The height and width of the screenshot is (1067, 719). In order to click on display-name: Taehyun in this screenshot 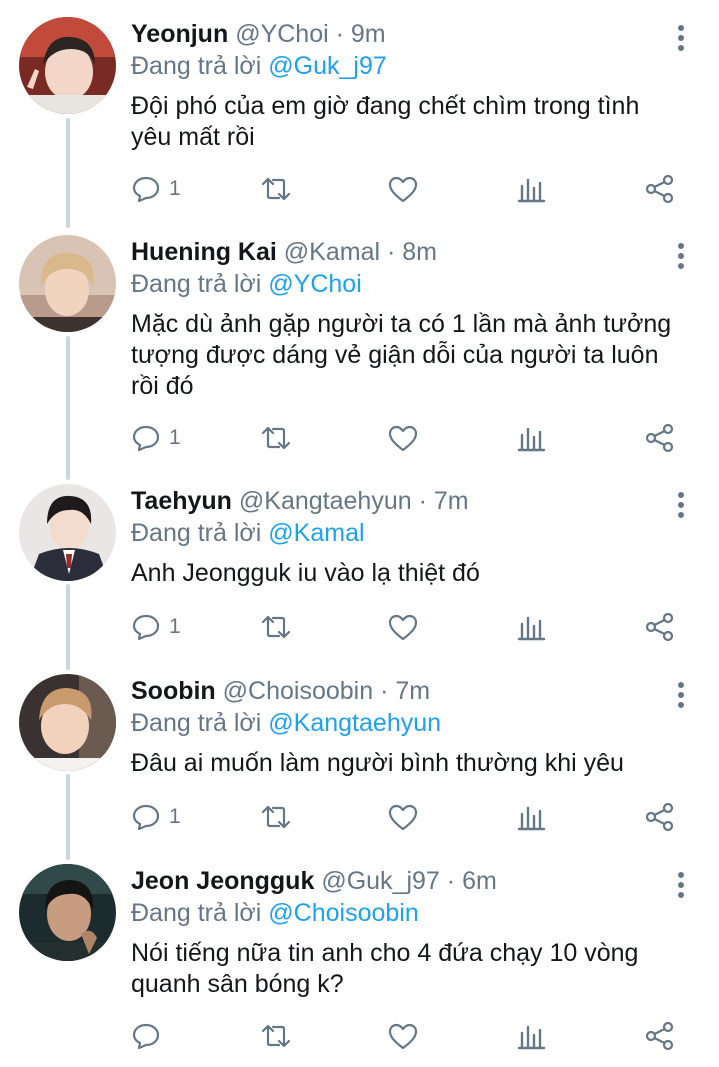, I will do `click(181, 501)`.